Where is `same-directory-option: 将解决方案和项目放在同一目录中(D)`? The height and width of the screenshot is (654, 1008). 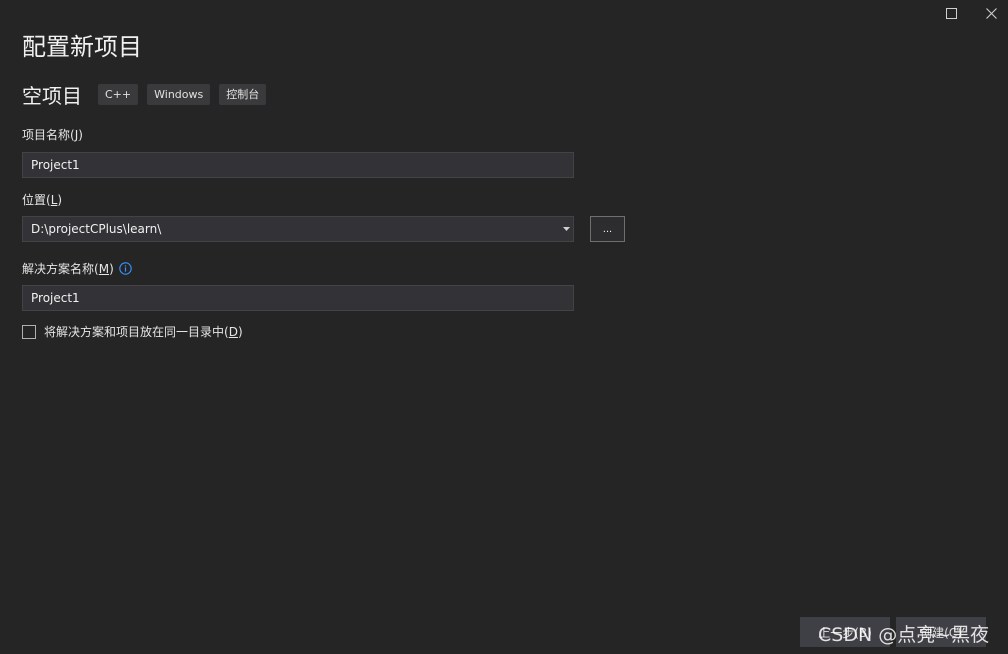 same-directory-option: 将解决方案和项目放在同一目录中(D) is located at coordinates (132, 331).